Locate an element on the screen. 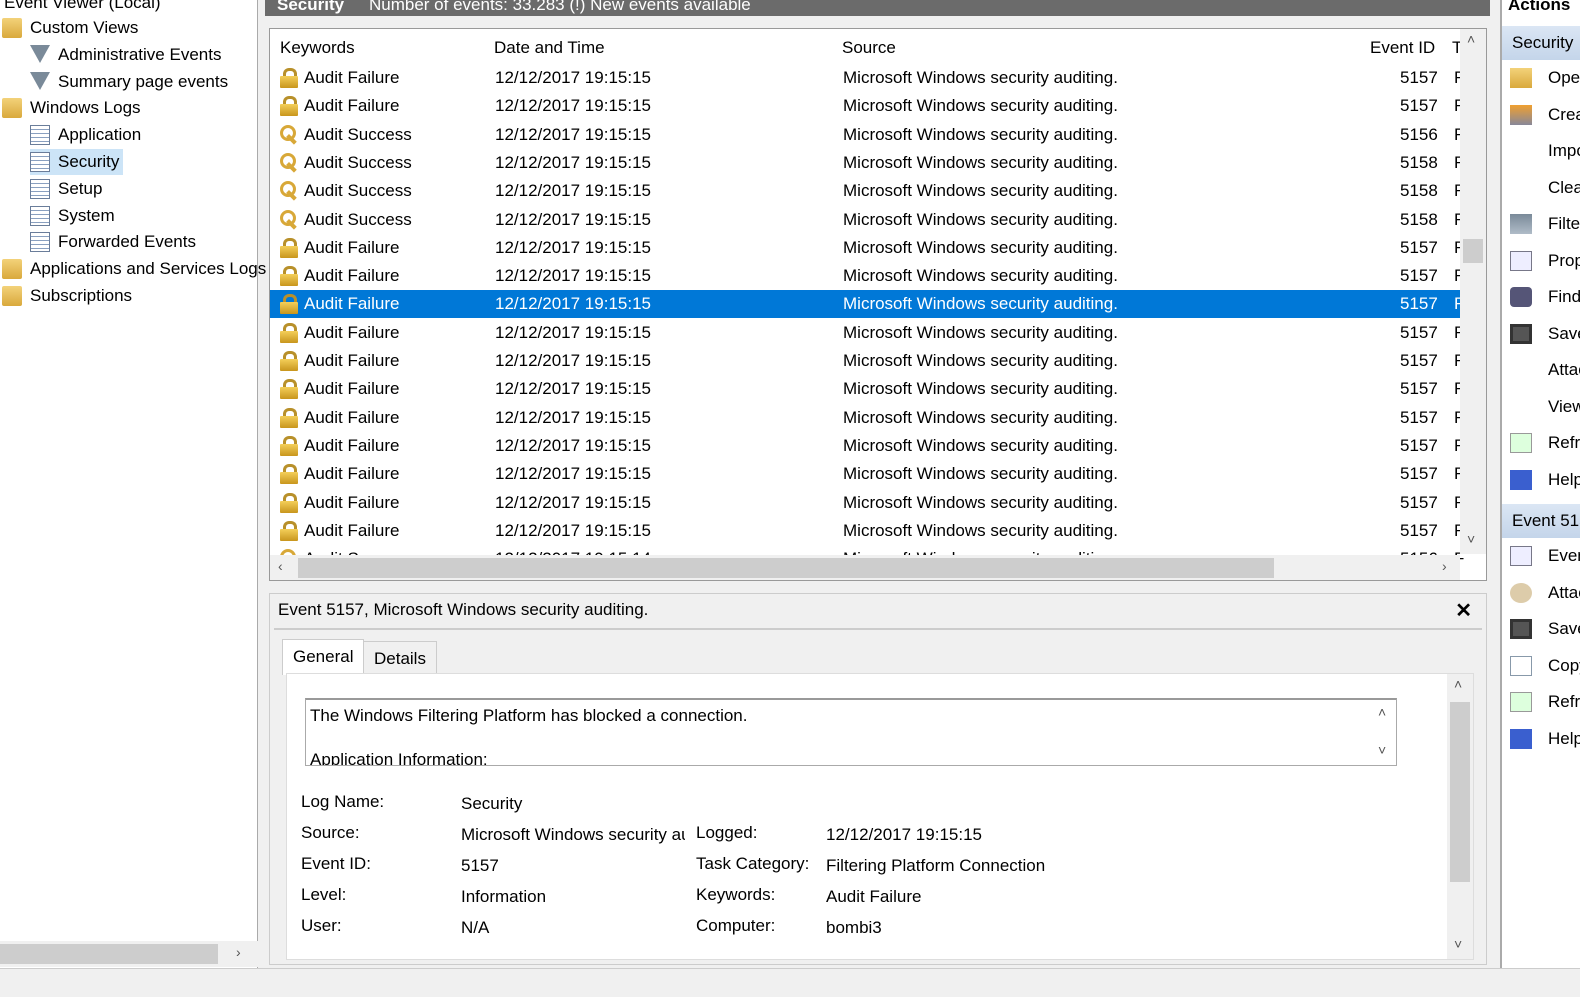 Image resolution: width=1580 pixels, height=997 pixels. grid-horizontal-scrollbar: ‹ › is located at coordinates (865, 567).